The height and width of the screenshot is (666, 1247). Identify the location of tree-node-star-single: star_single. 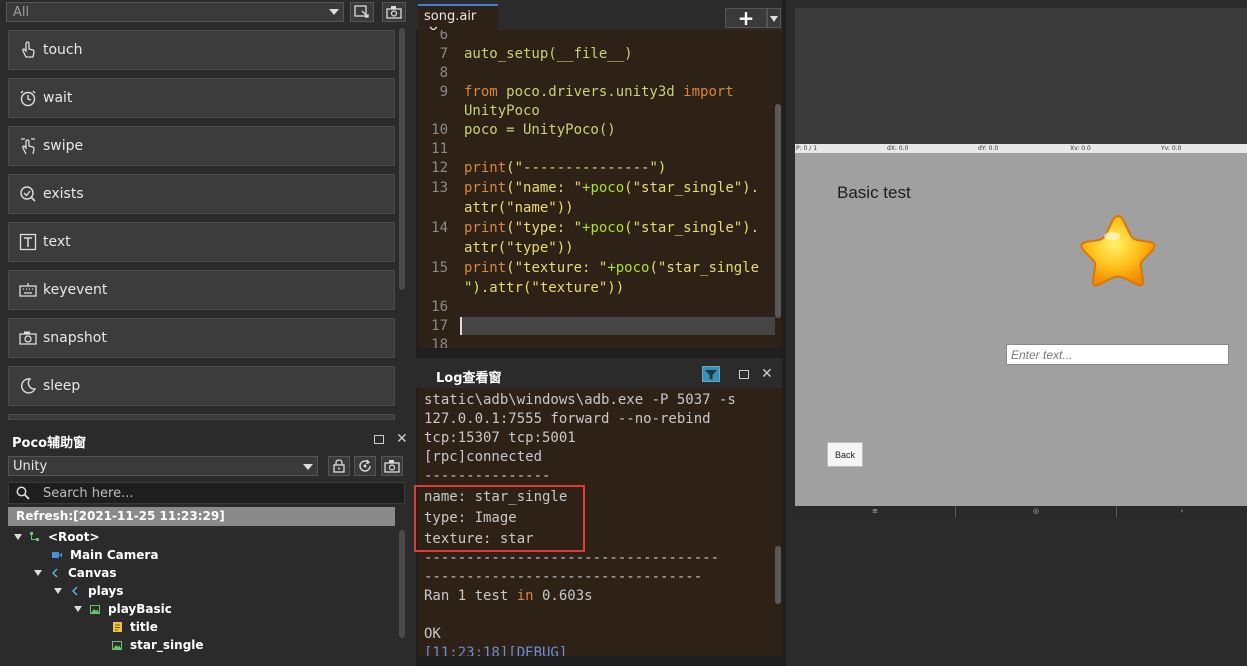
(158, 645).